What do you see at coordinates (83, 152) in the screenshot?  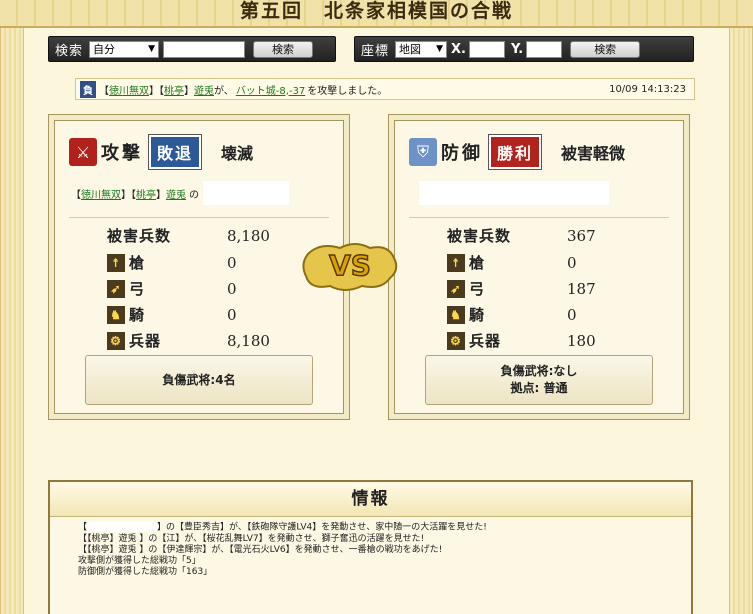 I see `crossed-swords-icon: ⚔` at bounding box center [83, 152].